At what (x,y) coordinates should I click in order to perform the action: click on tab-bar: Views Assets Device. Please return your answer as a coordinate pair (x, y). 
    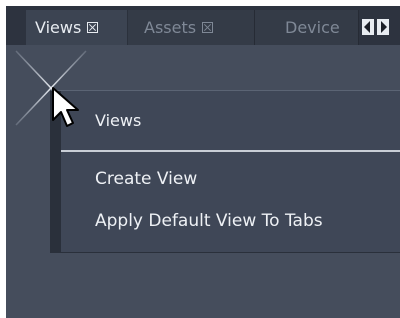
    Looking at the image, I should click on (203, 25).